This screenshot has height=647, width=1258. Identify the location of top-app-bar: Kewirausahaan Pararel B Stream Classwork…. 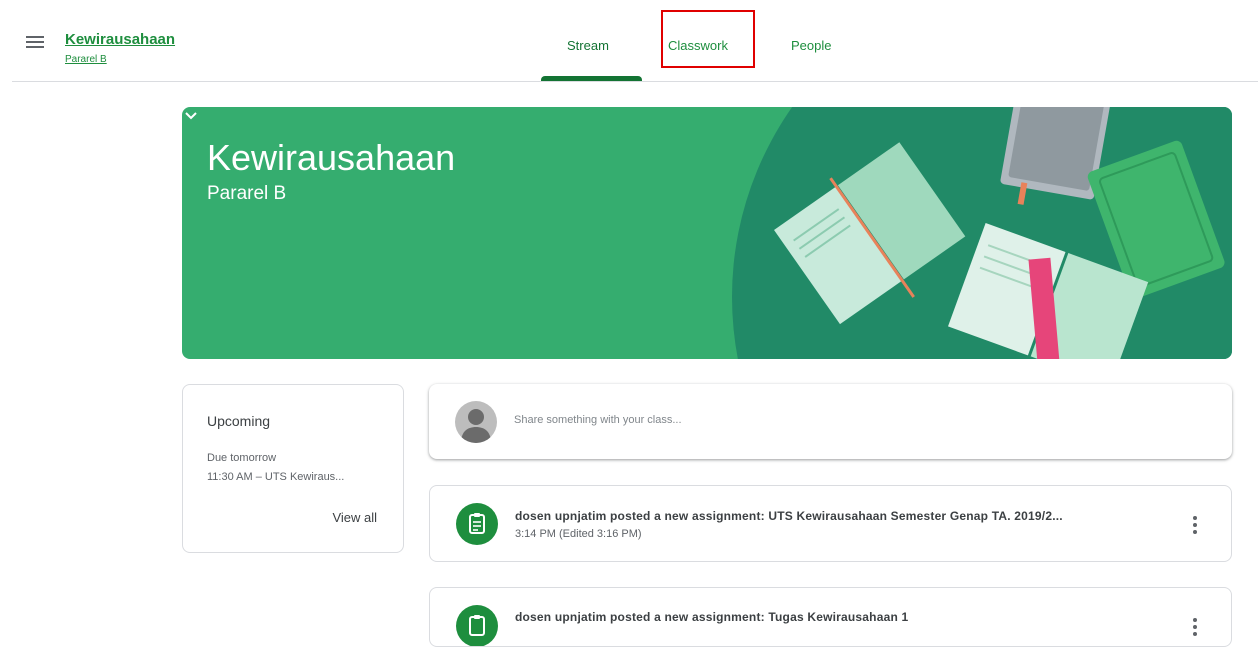
(629, 40).